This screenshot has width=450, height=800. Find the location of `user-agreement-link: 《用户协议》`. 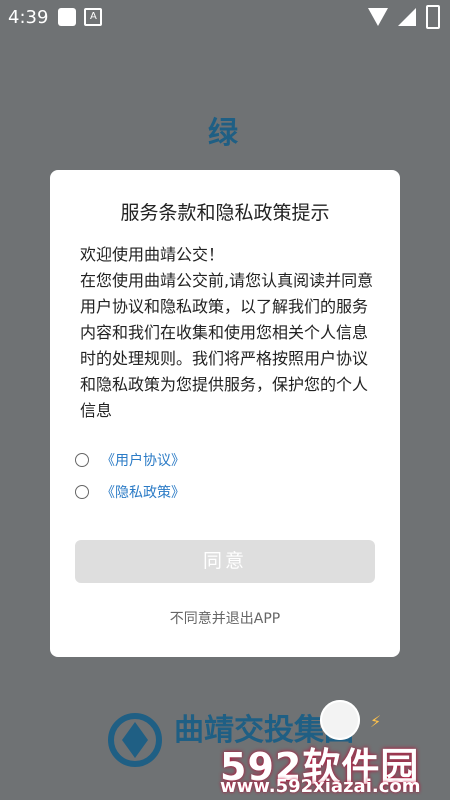

user-agreement-link: 《用户协议》 is located at coordinates (143, 460).